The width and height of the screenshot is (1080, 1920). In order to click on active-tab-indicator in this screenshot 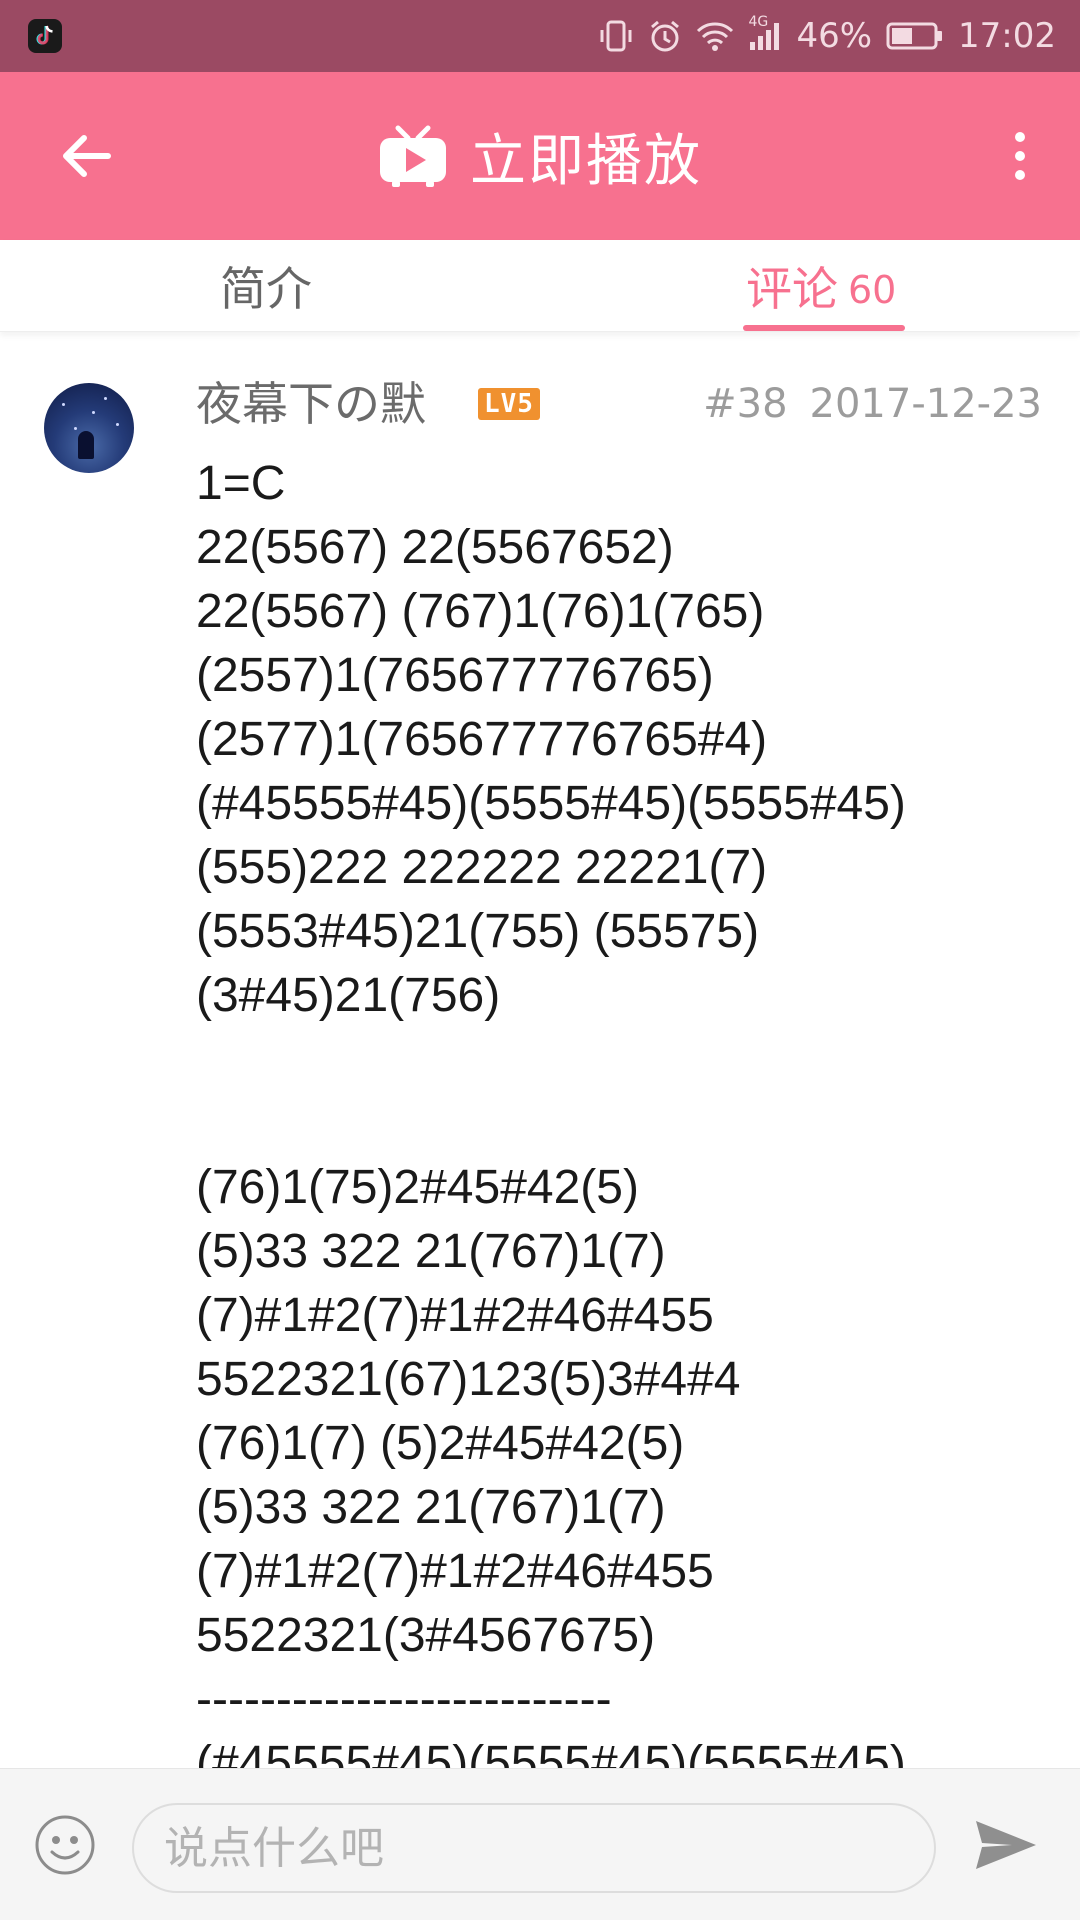, I will do `click(824, 328)`.